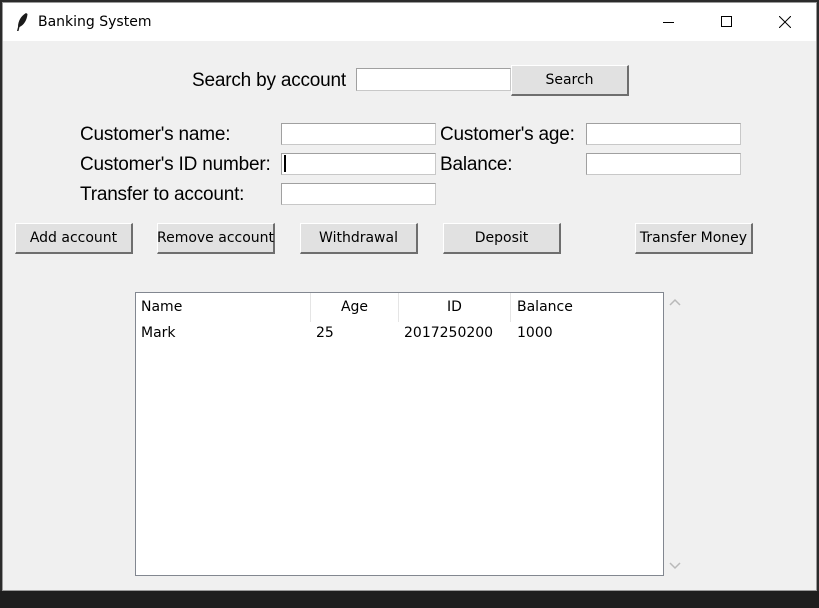 This screenshot has width=819, height=608. What do you see at coordinates (285, 163) in the screenshot?
I see `text-cursor` at bounding box center [285, 163].